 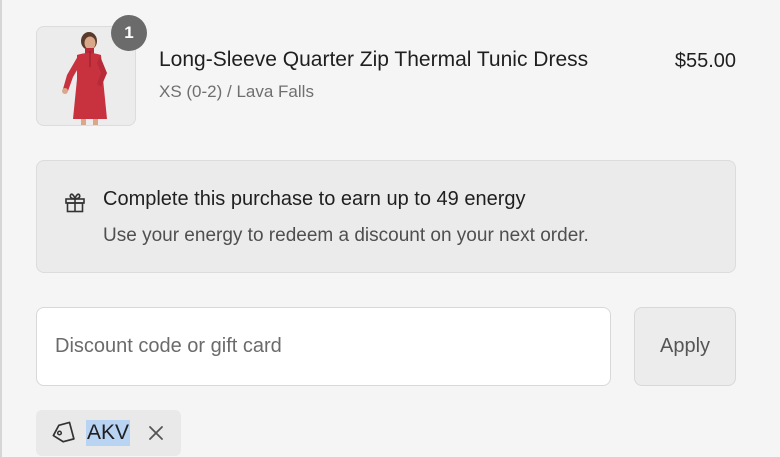 I want to click on window-edge, so click(x=1, y=228).